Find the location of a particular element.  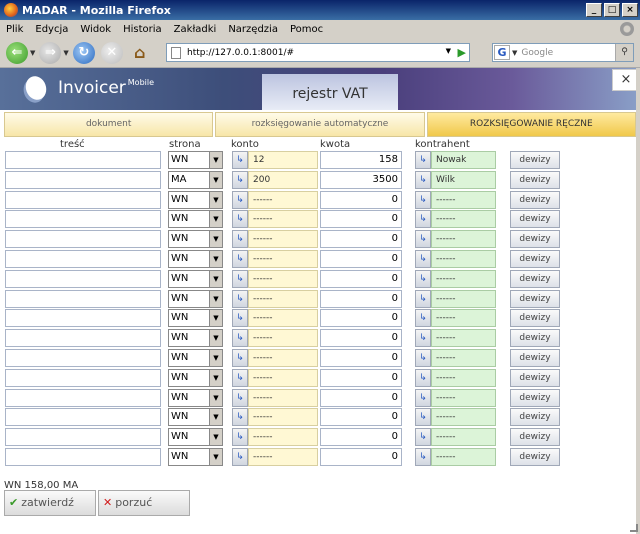

url-dropdown-icon: ▼ is located at coordinates (448, 51).